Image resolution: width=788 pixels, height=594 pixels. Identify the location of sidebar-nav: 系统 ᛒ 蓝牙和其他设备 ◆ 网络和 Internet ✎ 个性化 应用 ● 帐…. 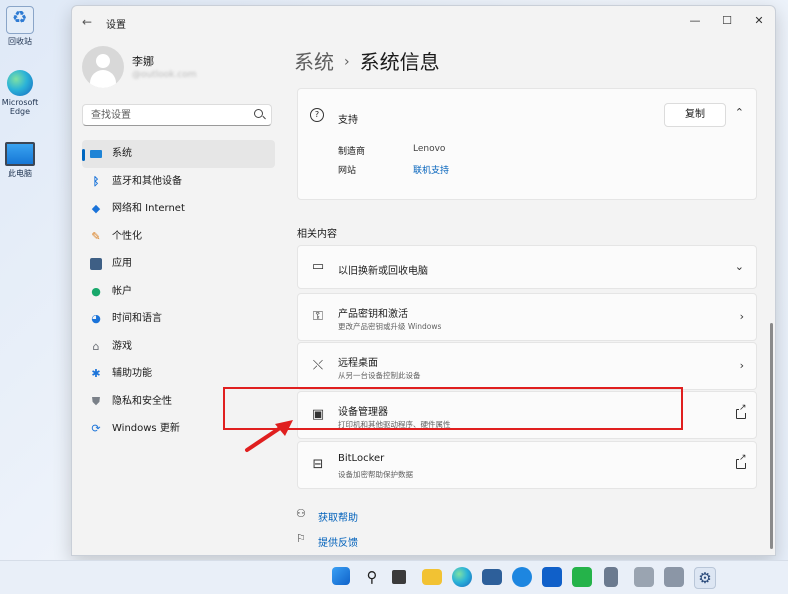
(178, 291).